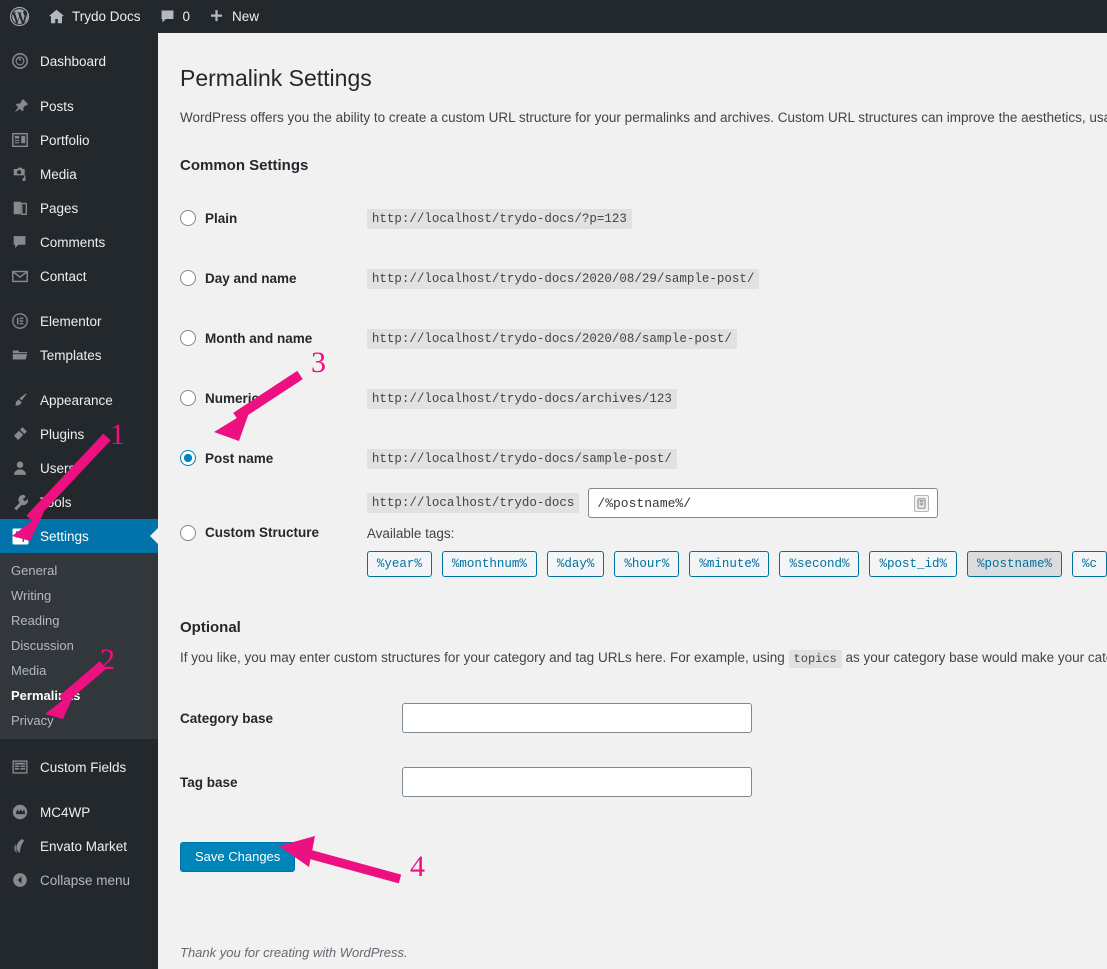 Image resolution: width=1107 pixels, height=969 pixels. What do you see at coordinates (79, 812) in the screenshot?
I see `sidebar-item-mc4wp: MC4WP` at bounding box center [79, 812].